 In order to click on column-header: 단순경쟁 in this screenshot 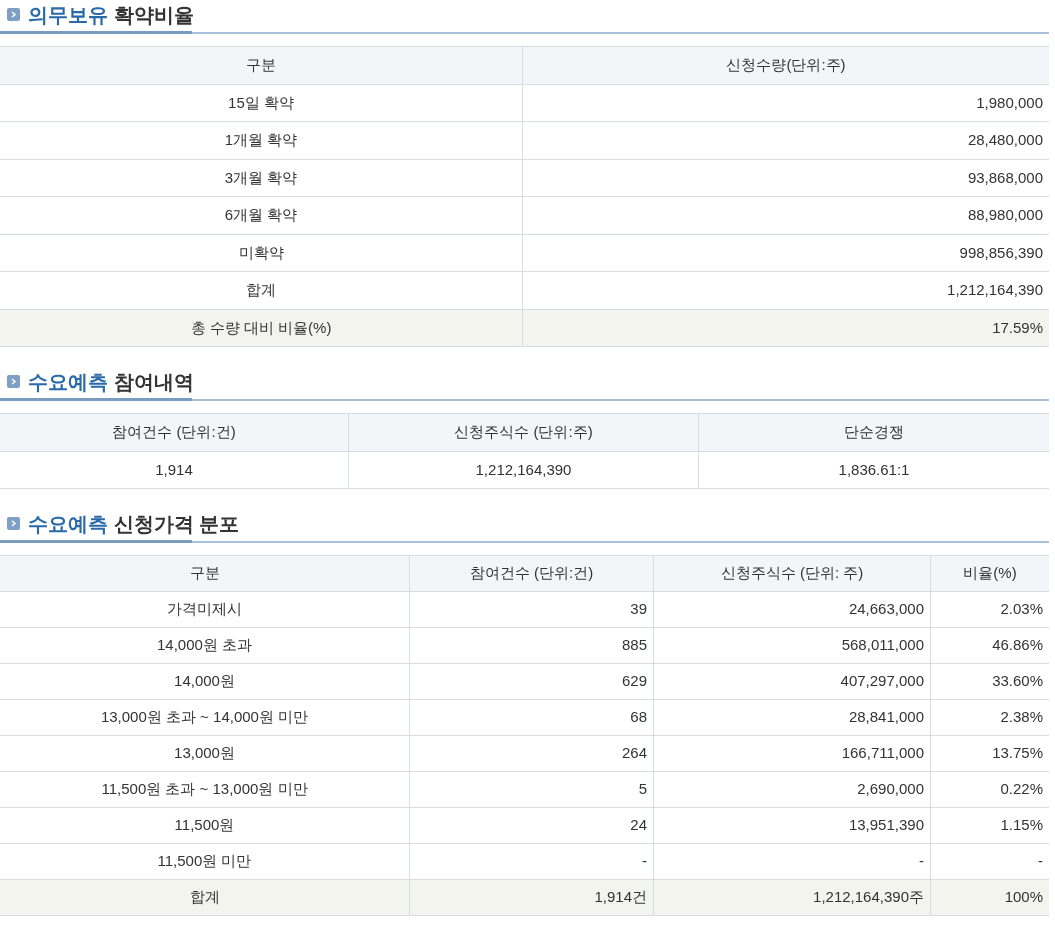, I will do `click(873, 432)`.